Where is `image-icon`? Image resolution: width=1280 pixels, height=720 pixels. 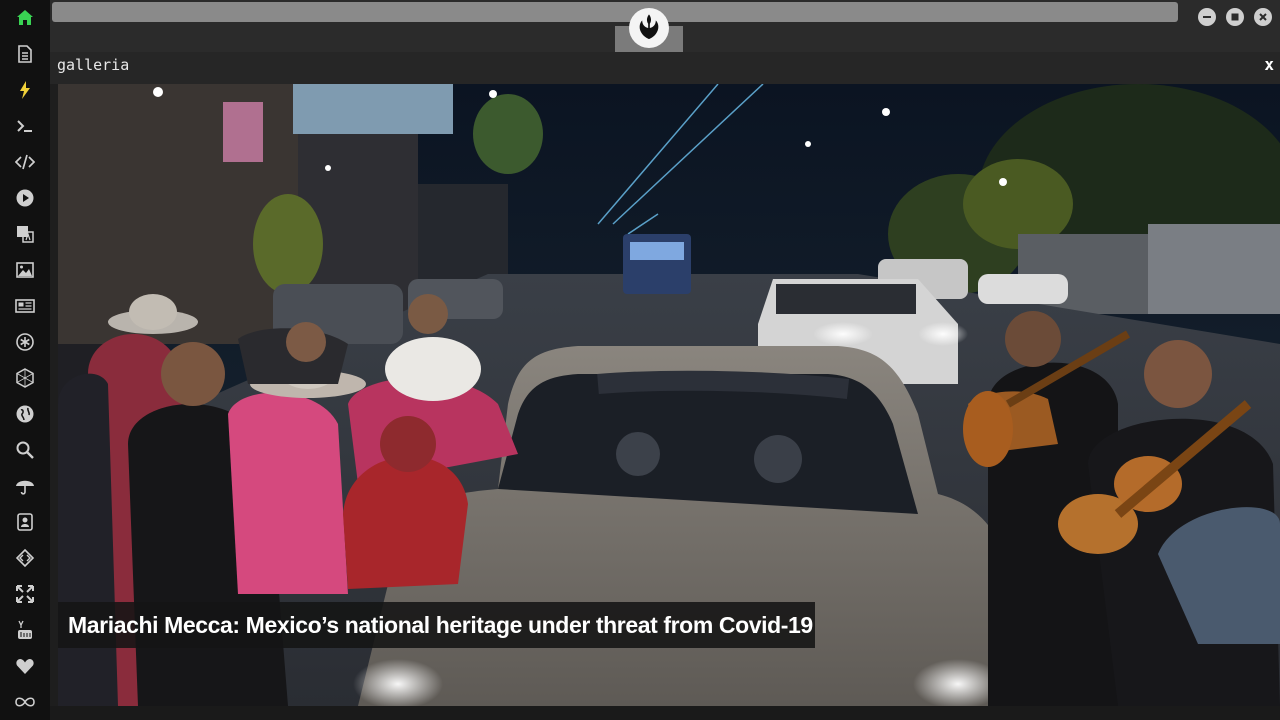 image-icon is located at coordinates (25, 270).